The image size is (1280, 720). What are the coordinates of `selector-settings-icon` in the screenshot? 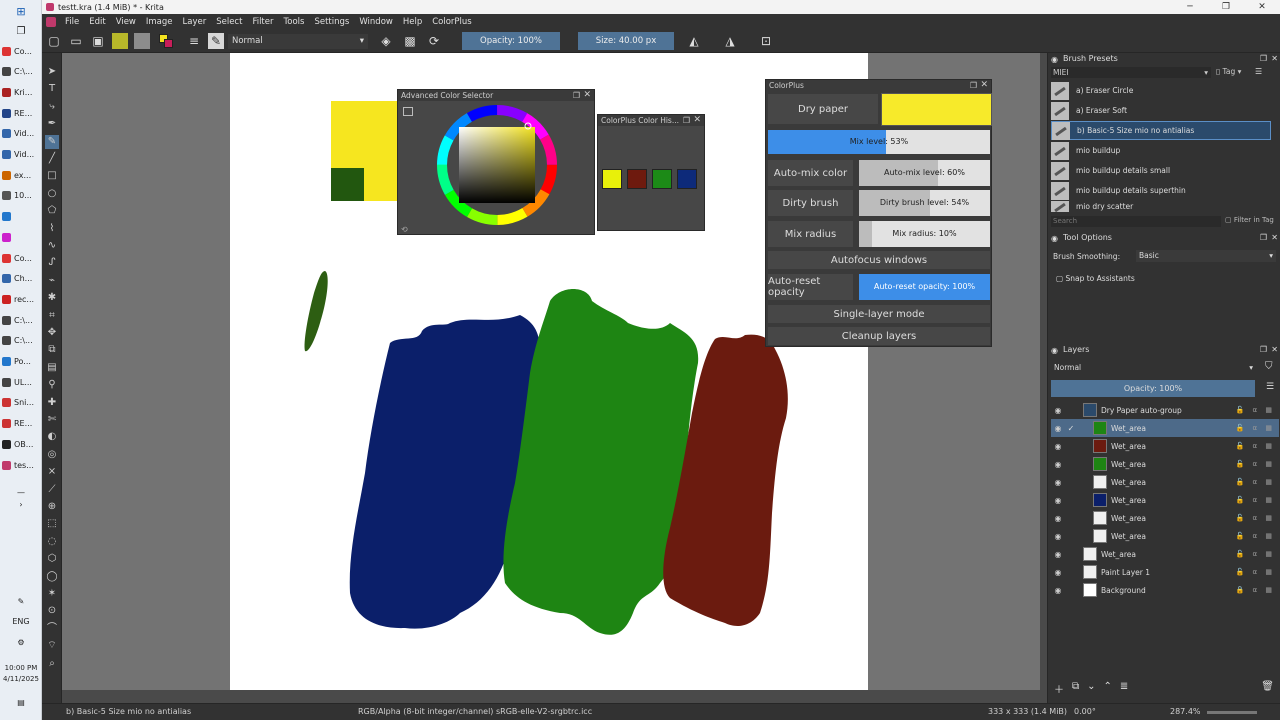 It's located at (408, 111).